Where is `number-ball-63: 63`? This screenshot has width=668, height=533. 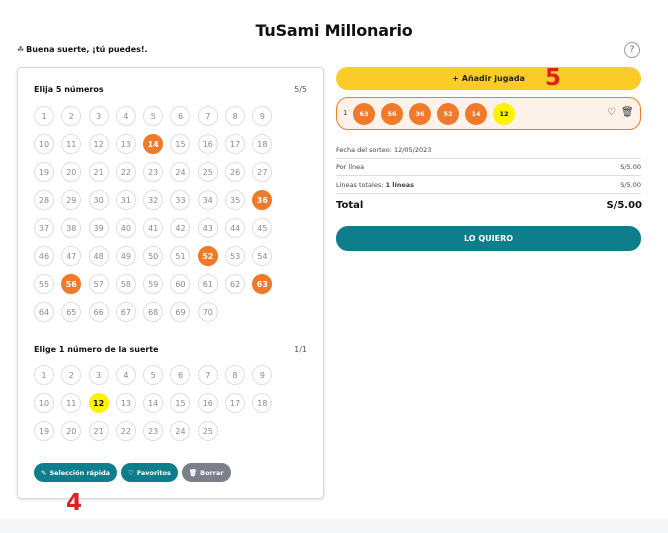 number-ball-63: 63 is located at coordinates (262, 284).